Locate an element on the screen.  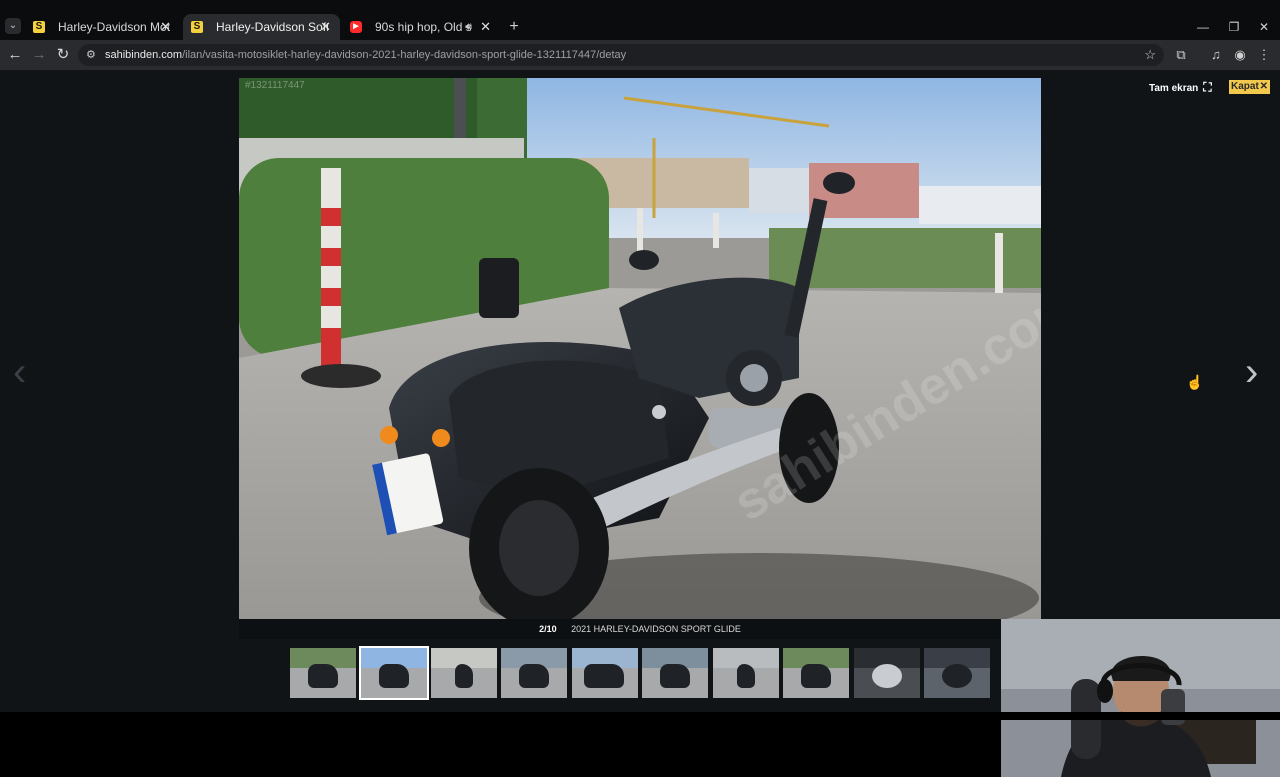
youtube-favicon-icon: ▶ is located at coordinates (356, 27).